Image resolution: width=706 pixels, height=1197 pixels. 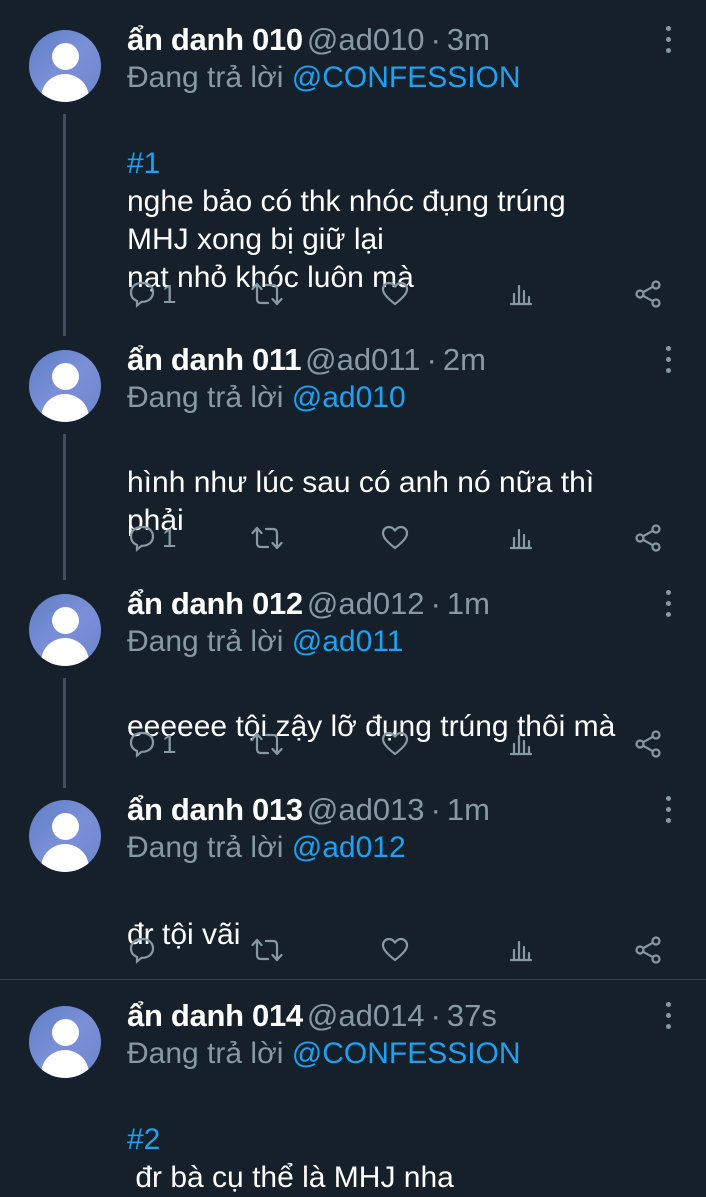 What do you see at coordinates (366, 39) in the screenshot?
I see `user-handle: @ad010` at bounding box center [366, 39].